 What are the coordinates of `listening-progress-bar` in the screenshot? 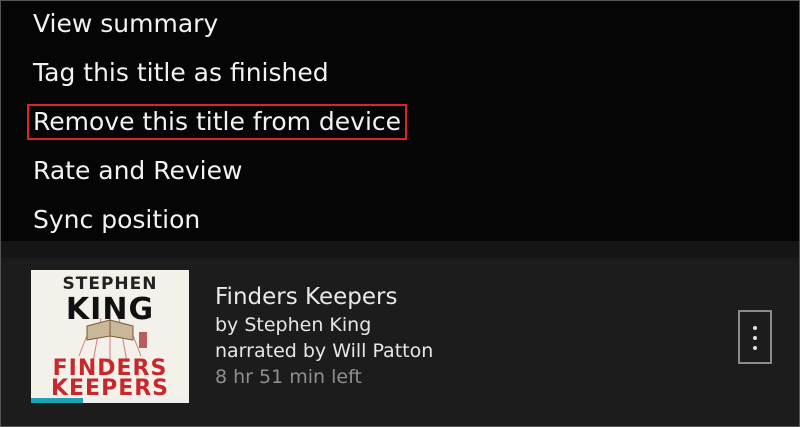 It's located at (110, 400).